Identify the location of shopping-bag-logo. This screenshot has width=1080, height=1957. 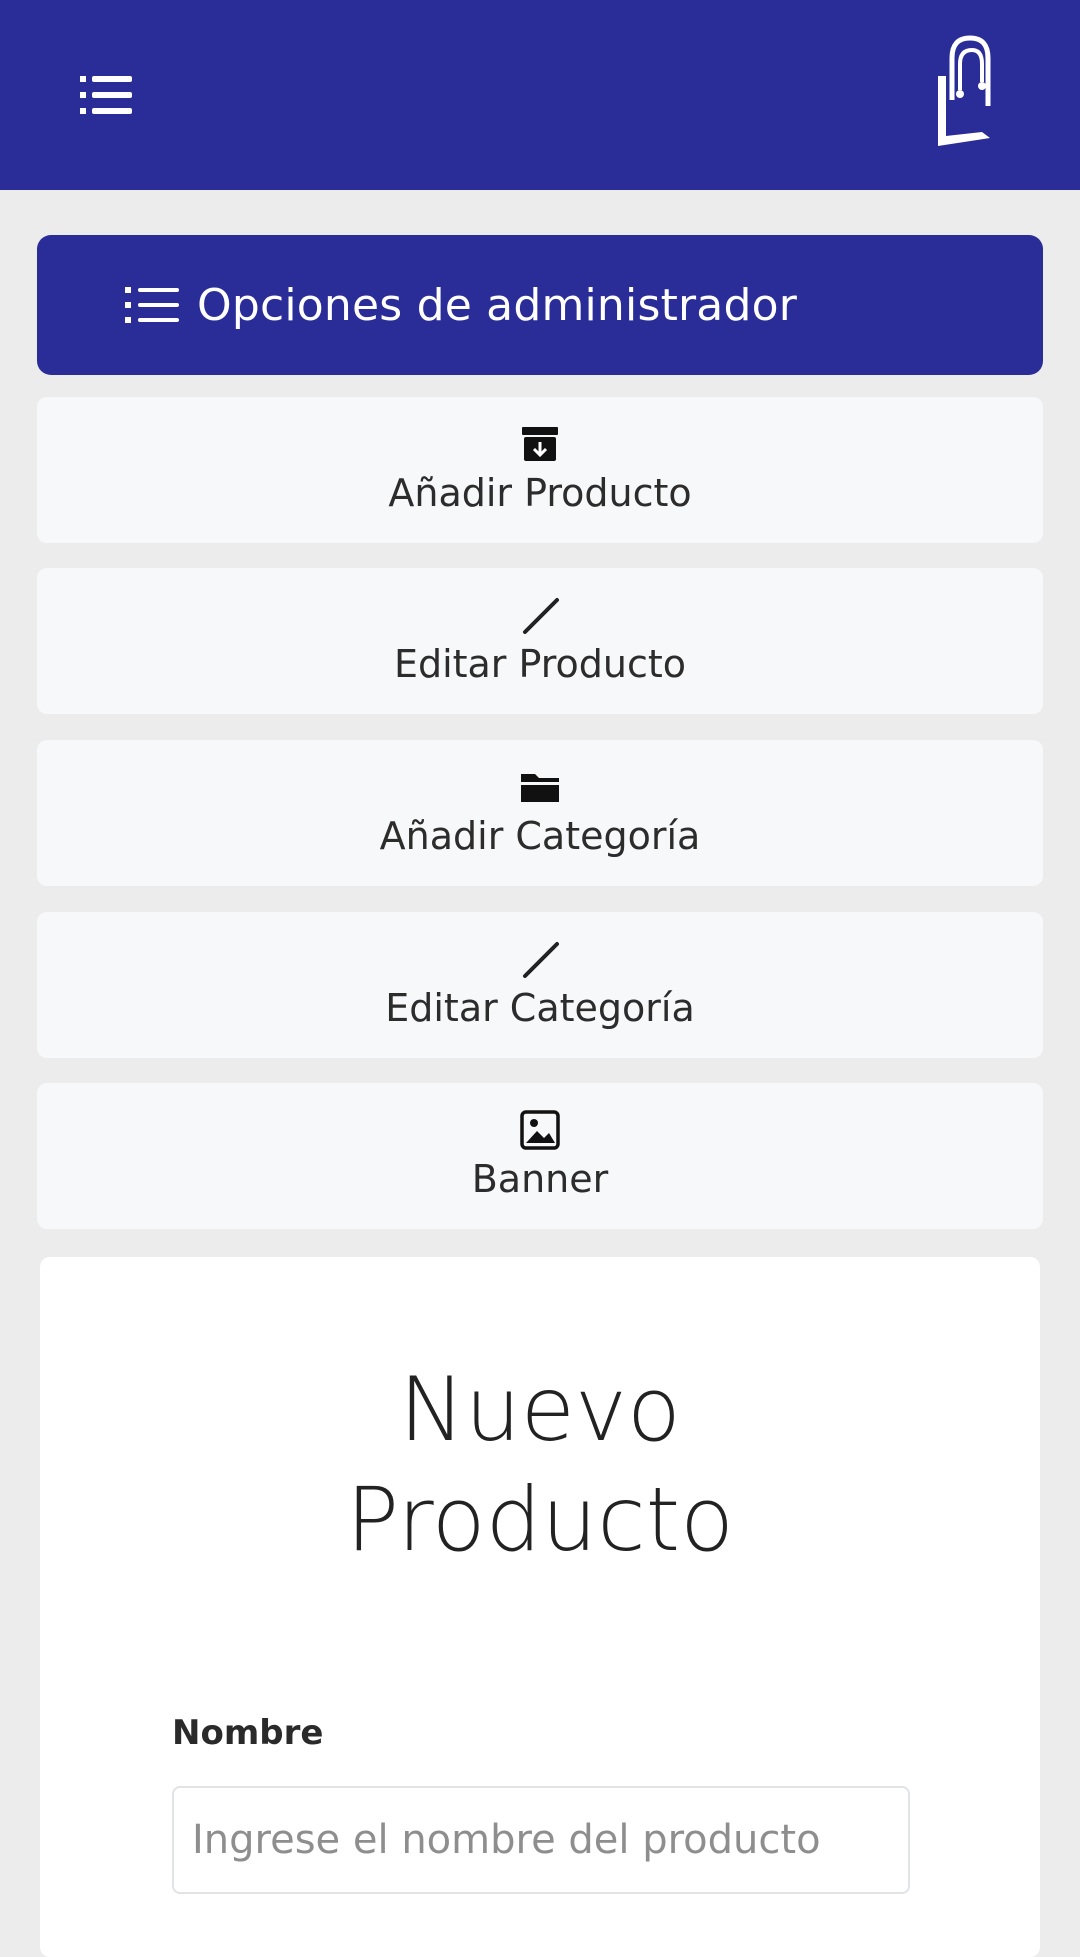
(964, 90).